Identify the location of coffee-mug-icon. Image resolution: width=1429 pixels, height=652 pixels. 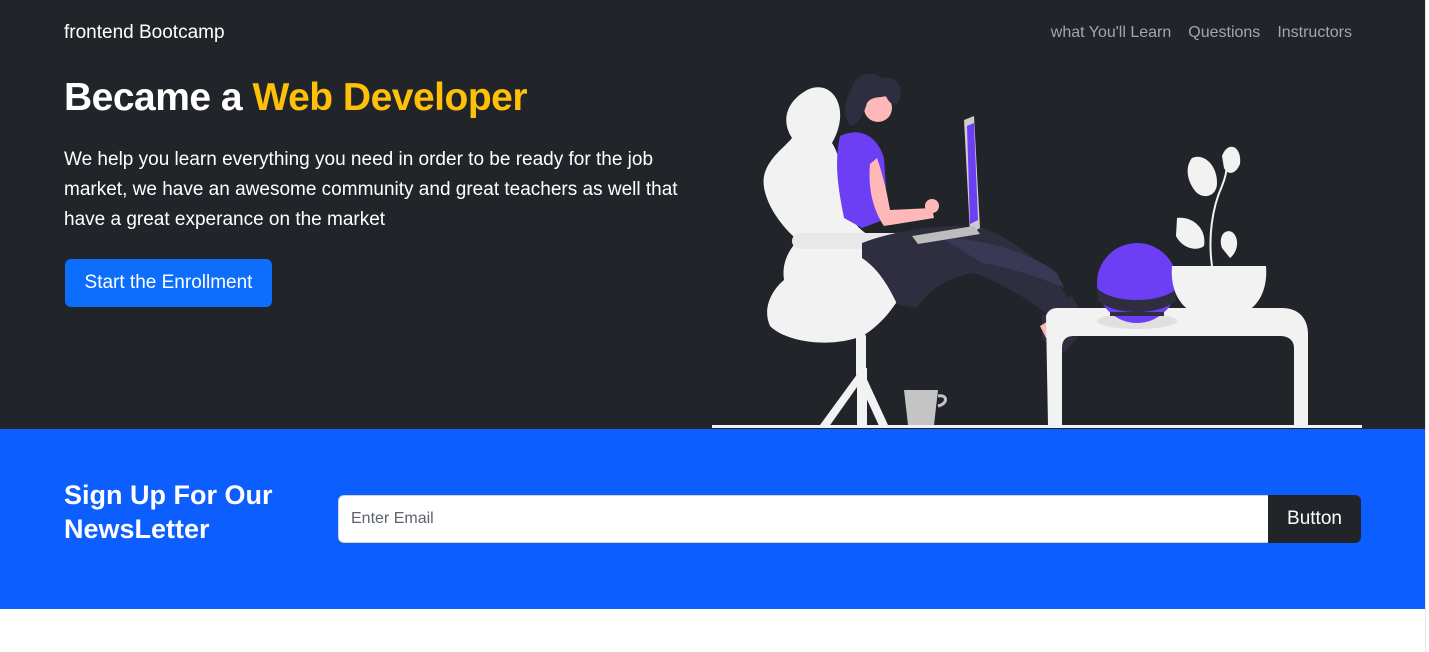
(925, 407).